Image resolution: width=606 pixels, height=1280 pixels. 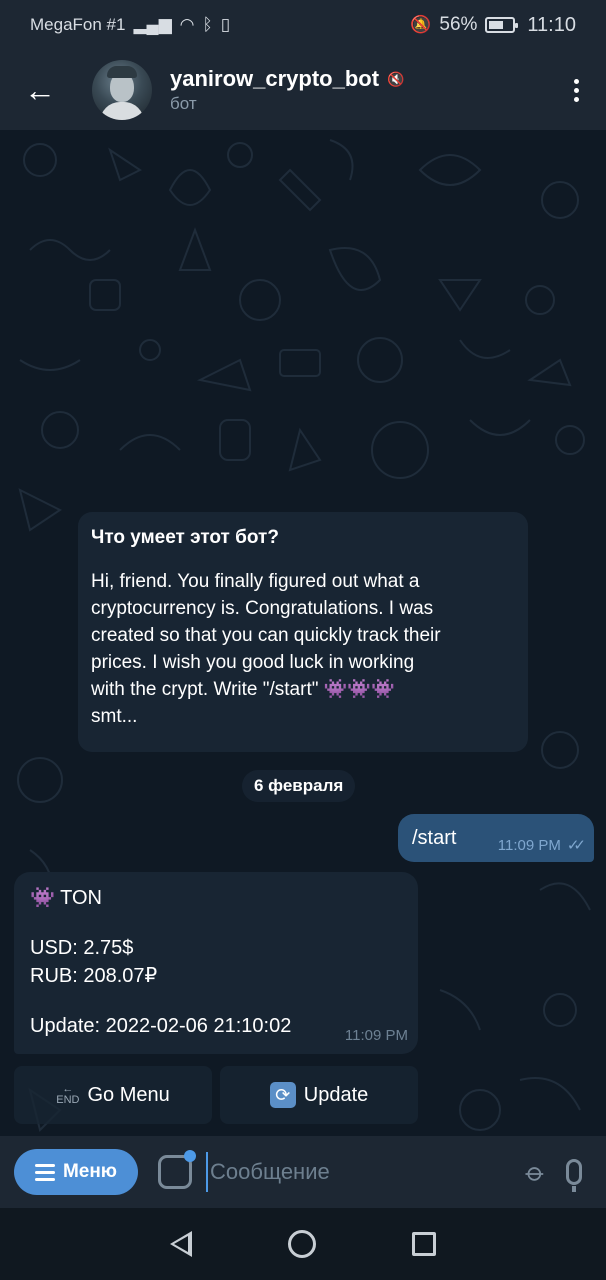 What do you see at coordinates (421, 24) in the screenshot?
I see `mute-bell-icon: 🔕` at bounding box center [421, 24].